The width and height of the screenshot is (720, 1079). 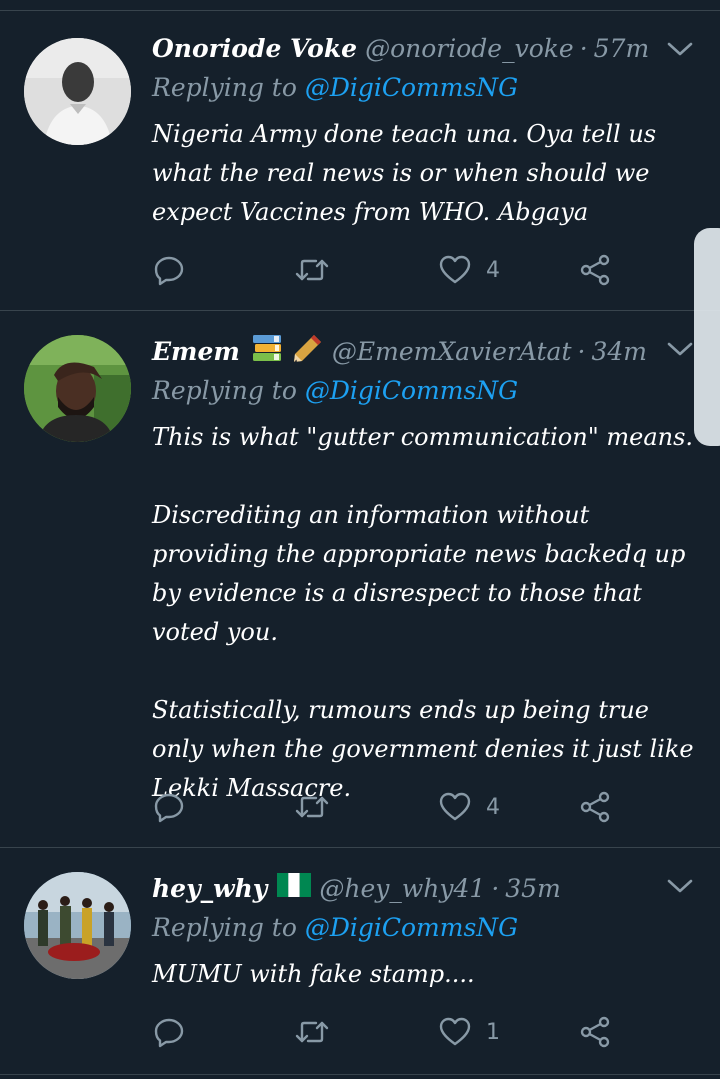 I want to click on timestamp: 57m, so click(x=622, y=48).